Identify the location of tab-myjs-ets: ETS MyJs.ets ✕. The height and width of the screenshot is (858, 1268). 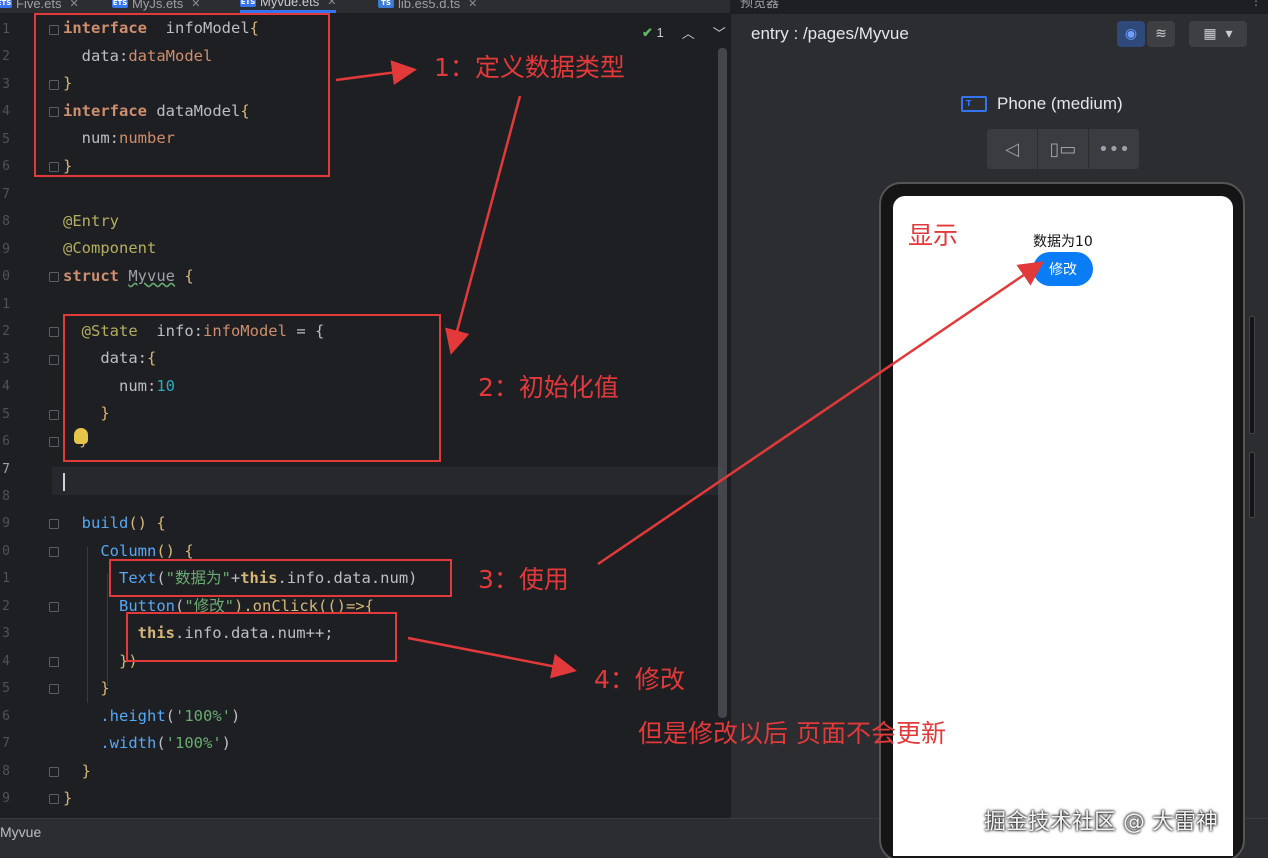
(156, 6).